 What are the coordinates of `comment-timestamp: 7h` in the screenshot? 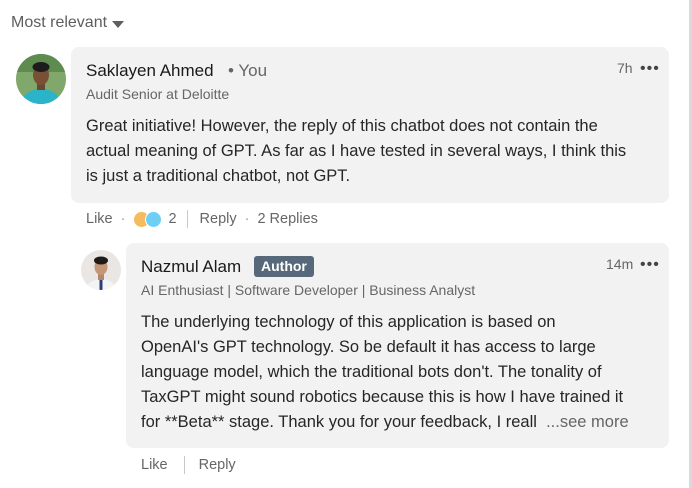 It's located at (625, 68).